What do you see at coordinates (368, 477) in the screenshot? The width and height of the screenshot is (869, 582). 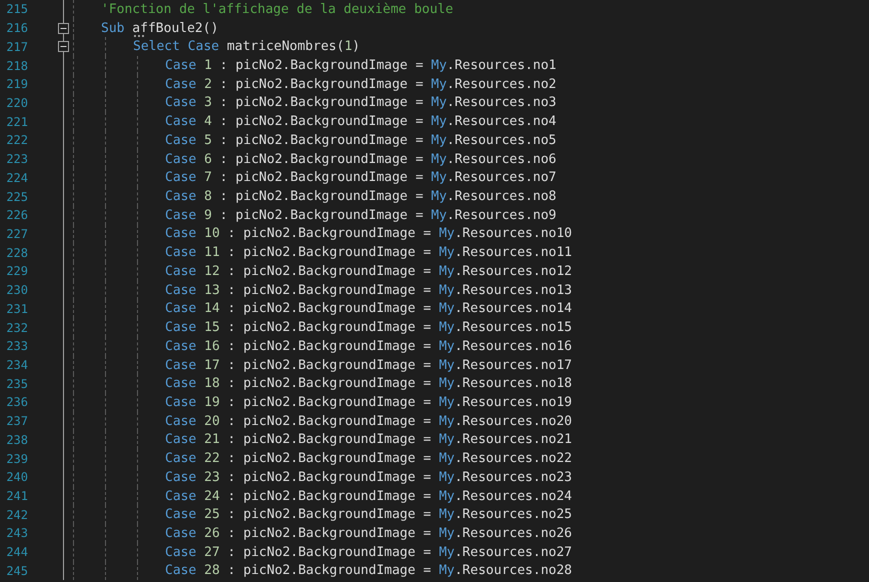 I see `code-line: Case 23 : picNo2.BackgroundImage = My.Resources.no23` at bounding box center [368, 477].